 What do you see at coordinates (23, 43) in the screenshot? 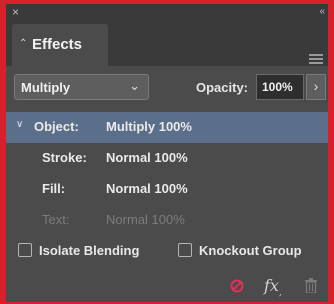
I see `tab-chevron-icon: ⌃` at bounding box center [23, 43].